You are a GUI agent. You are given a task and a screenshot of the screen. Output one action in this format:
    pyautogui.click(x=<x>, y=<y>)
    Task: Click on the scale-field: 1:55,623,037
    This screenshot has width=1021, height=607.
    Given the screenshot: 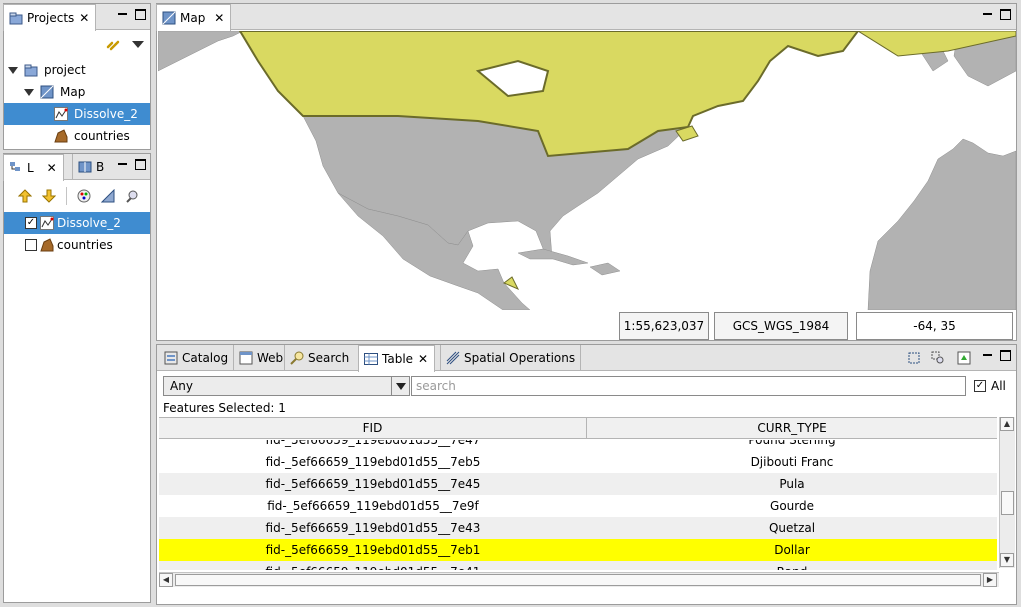 What is the action you would take?
    pyautogui.click(x=664, y=326)
    